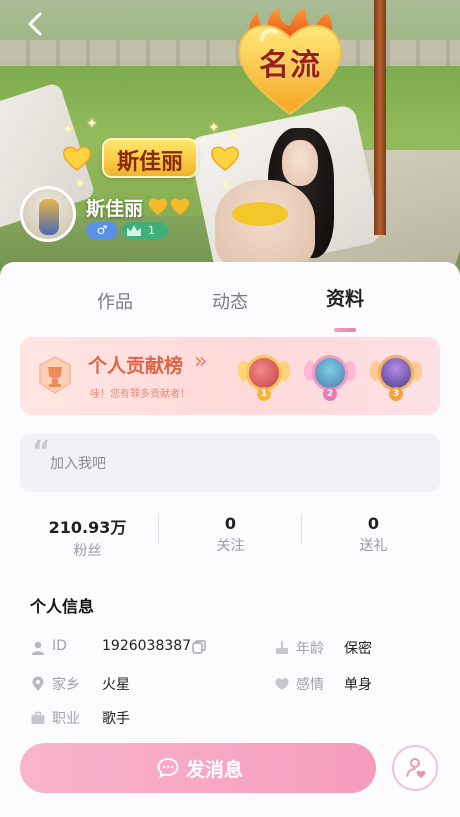  I want to click on stat-value: 210.93万, so click(87, 527).